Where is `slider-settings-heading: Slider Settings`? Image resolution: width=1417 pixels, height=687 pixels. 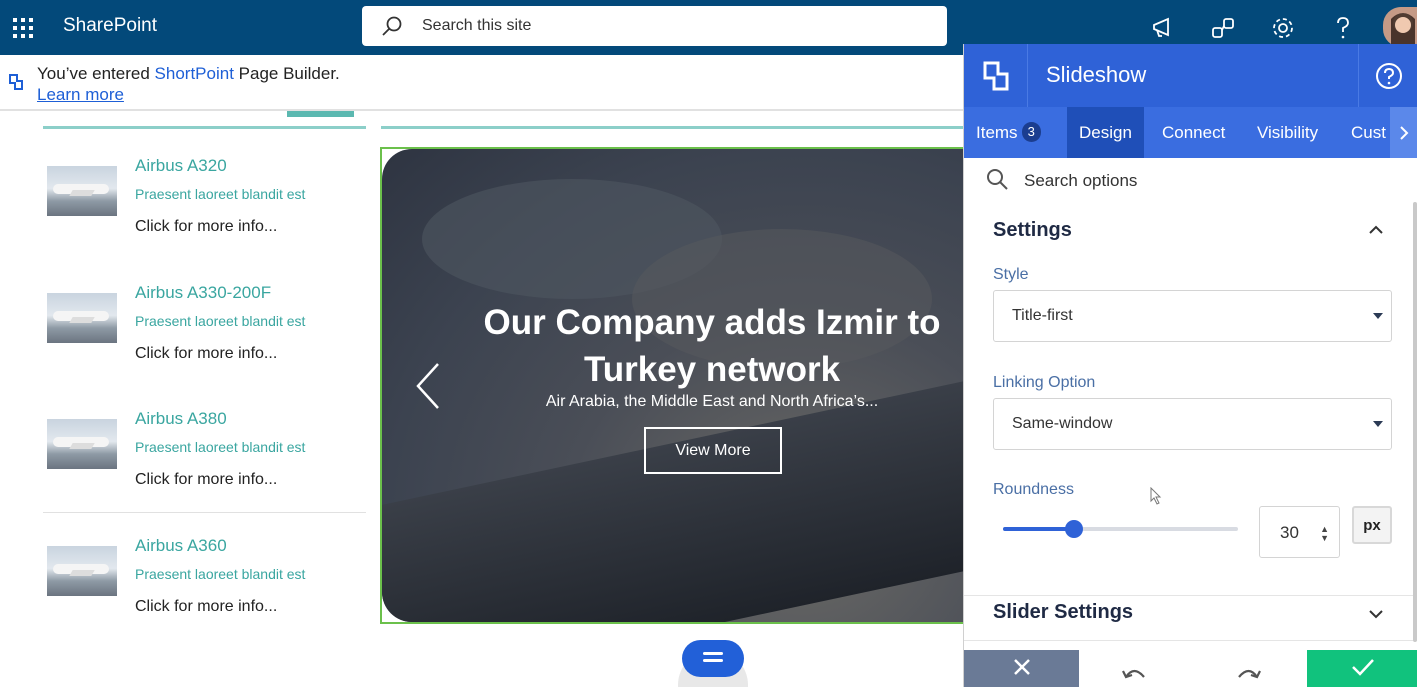
slider-settings-heading: Slider Settings is located at coordinates (1063, 612).